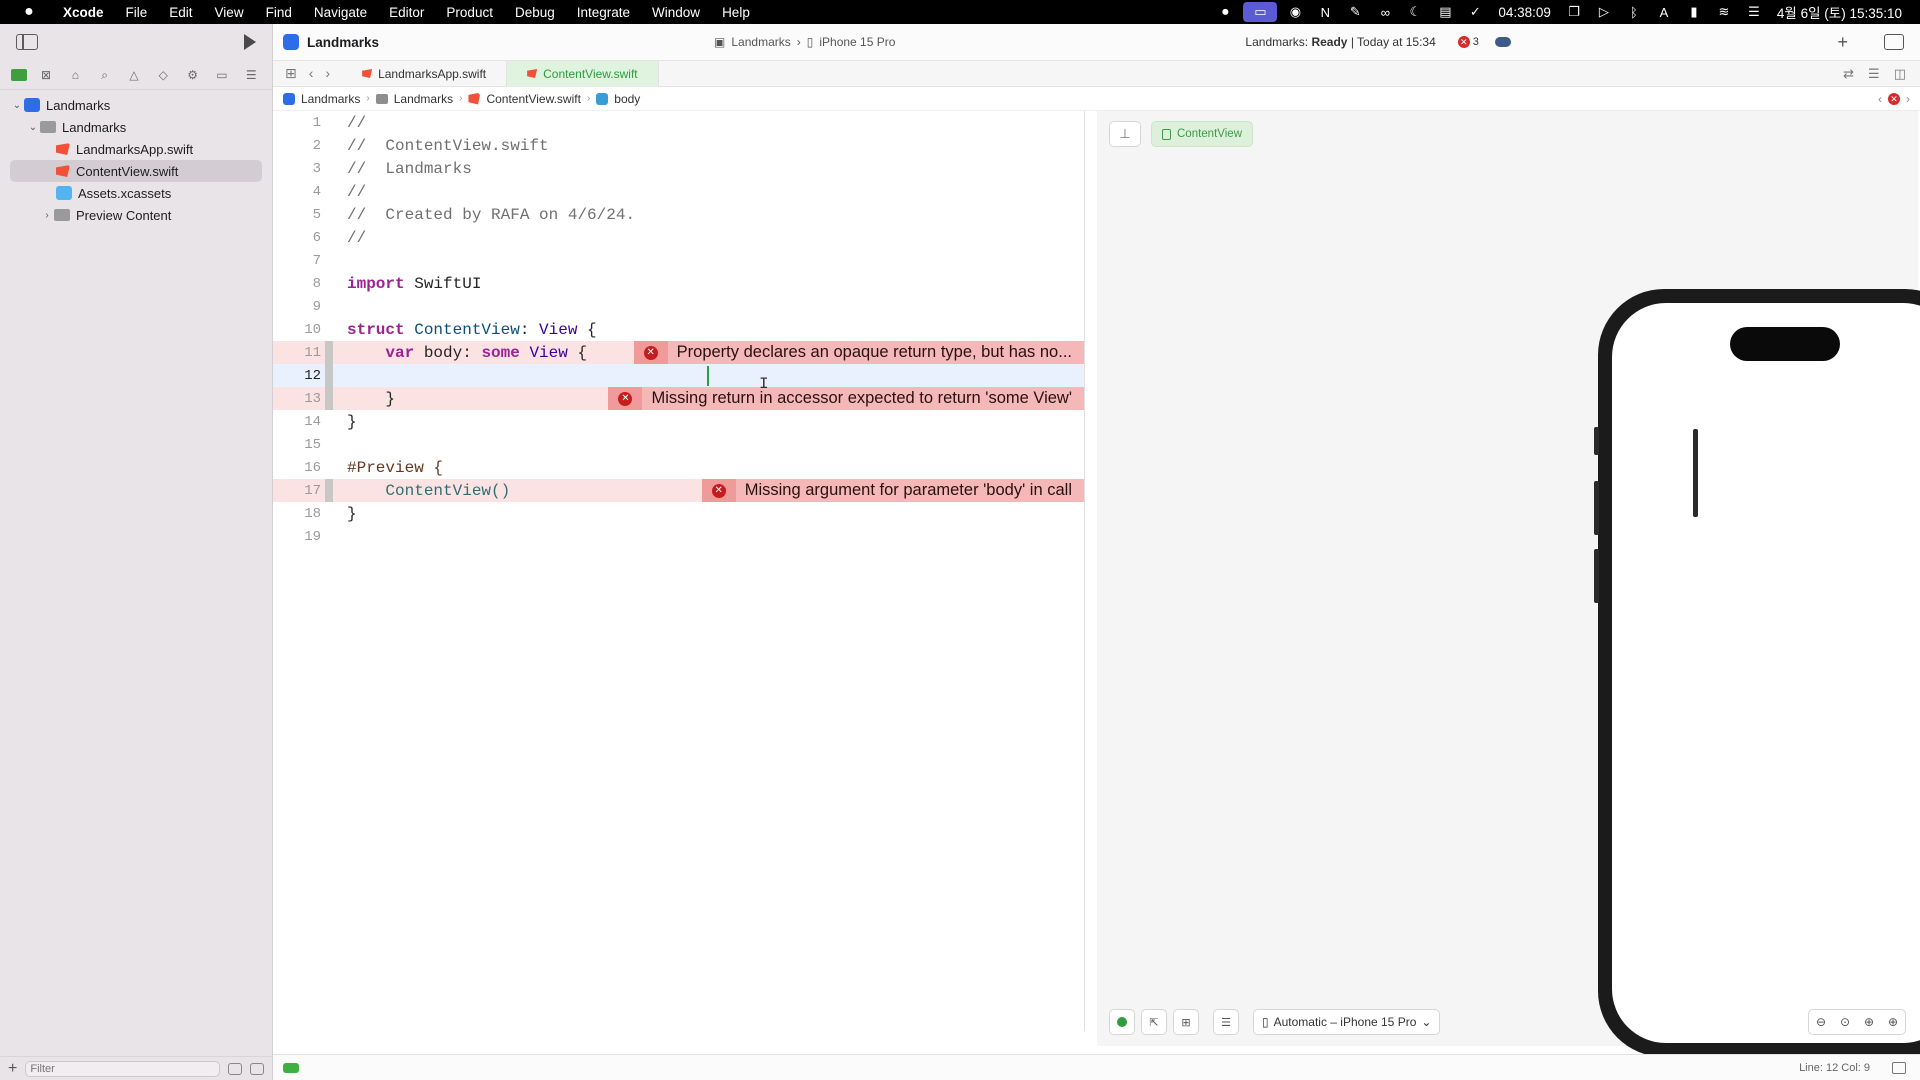 This screenshot has height=1080, width=1920. I want to click on tree-item-landmarksapp: LandmarksApp.swift, so click(136, 149).